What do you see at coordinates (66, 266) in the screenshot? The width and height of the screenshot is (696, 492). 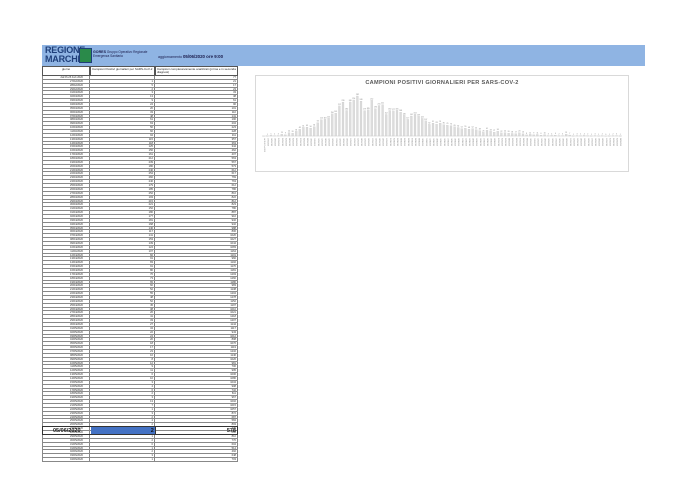 I see `row-date: 15/04/2020` at bounding box center [66, 266].